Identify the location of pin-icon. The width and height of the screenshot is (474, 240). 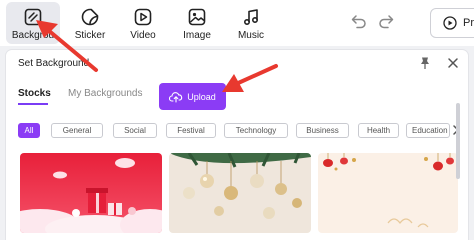
(425, 63).